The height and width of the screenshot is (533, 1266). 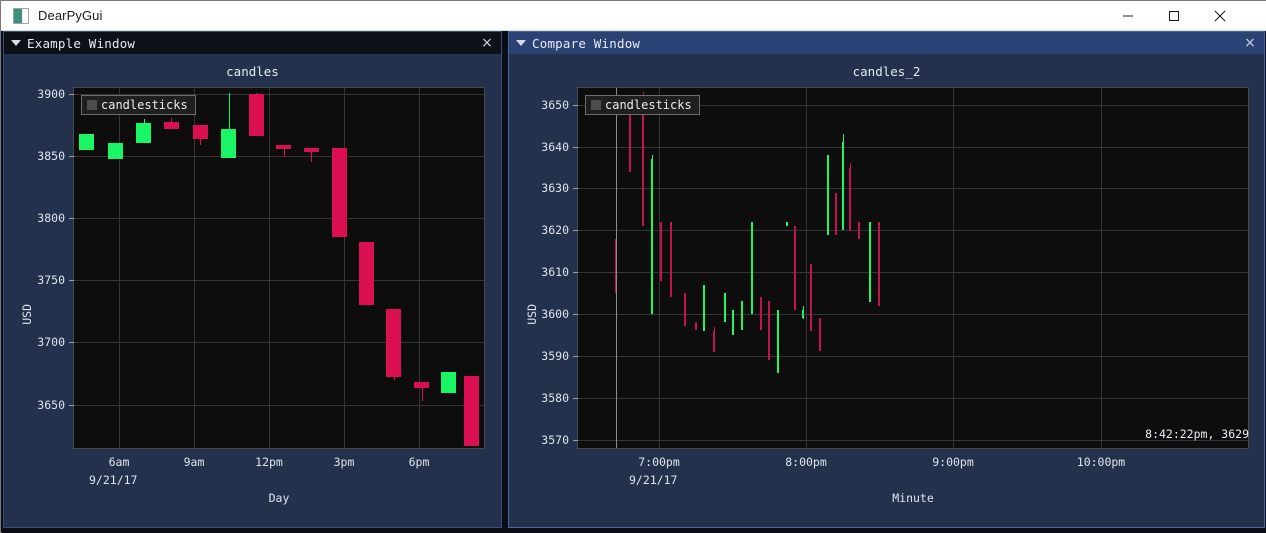 What do you see at coordinates (555, 230) in the screenshot?
I see `y-axis-tick-label: 3620` at bounding box center [555, 230].